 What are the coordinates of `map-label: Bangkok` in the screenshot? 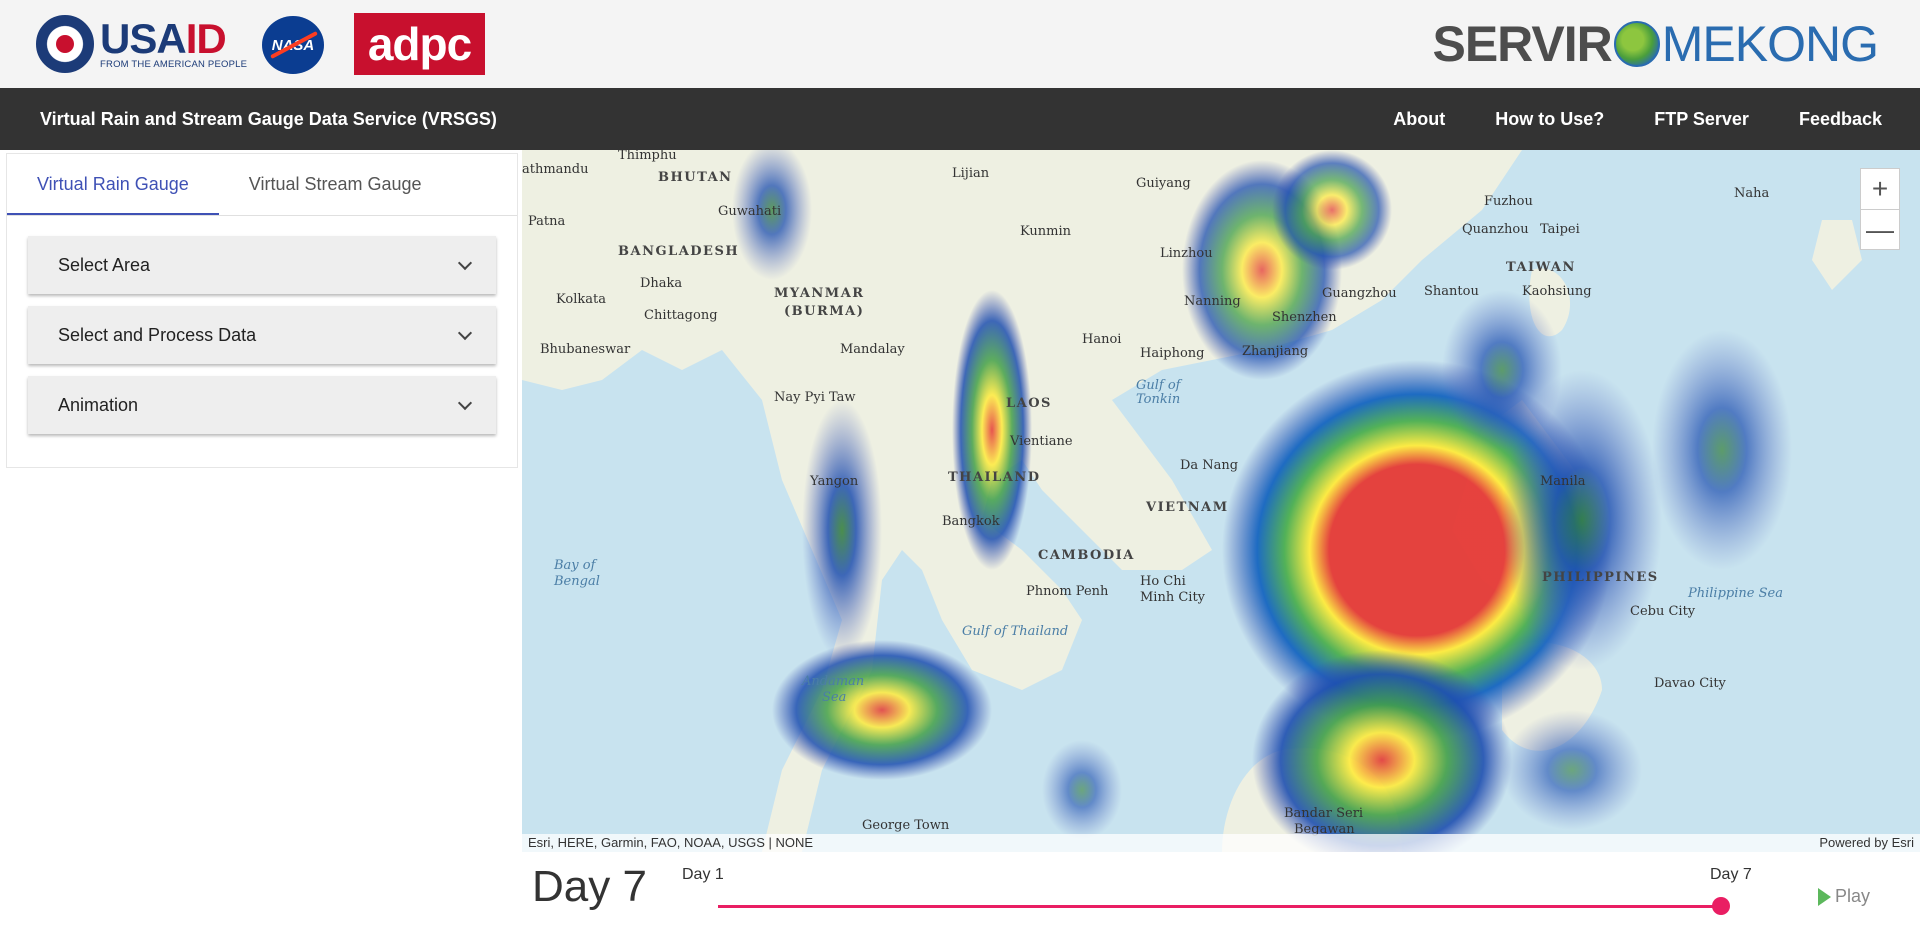 It's located at (971, 521).